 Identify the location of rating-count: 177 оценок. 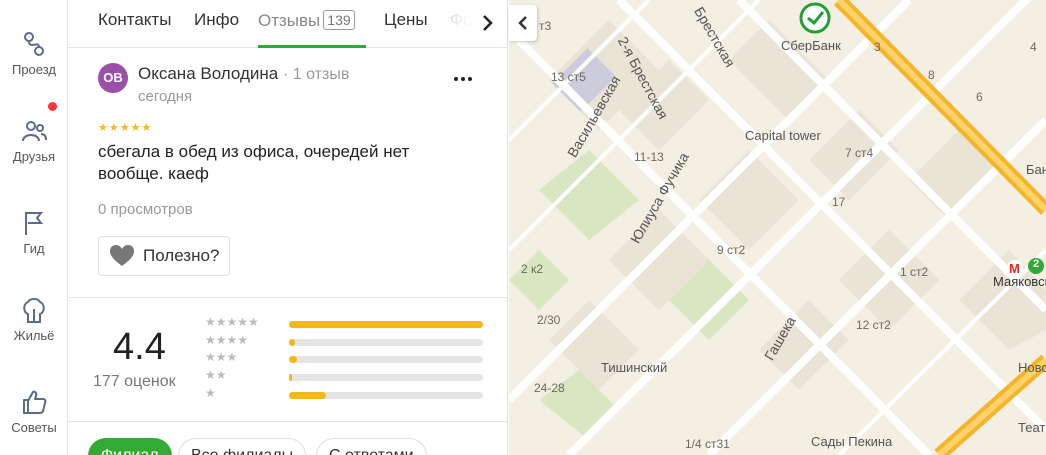
(134, 381).